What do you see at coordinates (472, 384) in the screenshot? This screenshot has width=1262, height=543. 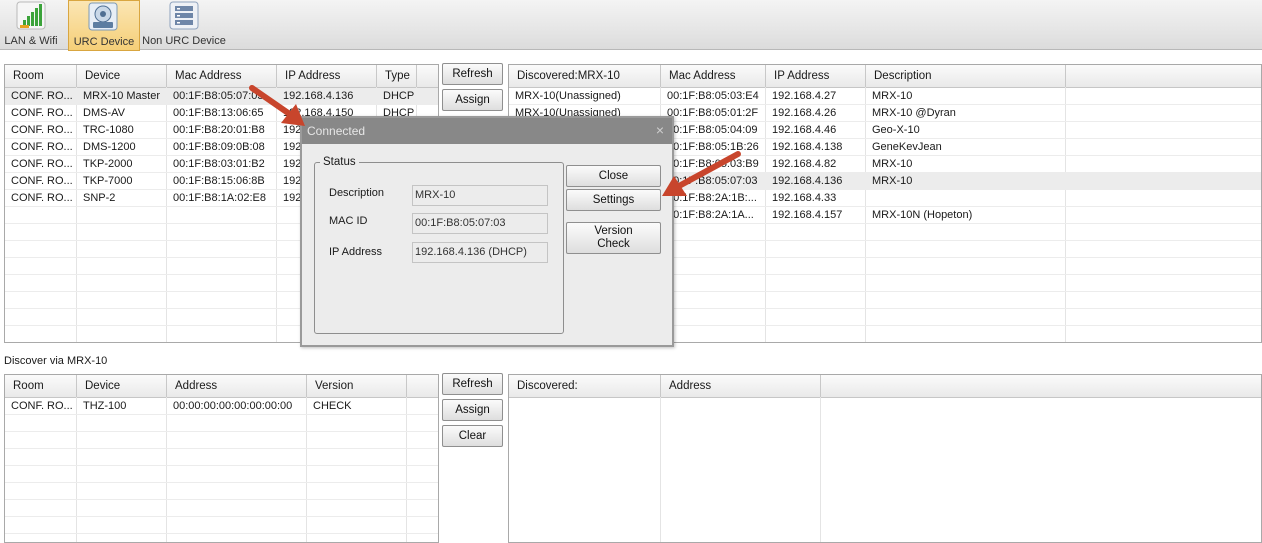 I see `refresh-button-bottom: Refresh` at bounding box center [472, 384].